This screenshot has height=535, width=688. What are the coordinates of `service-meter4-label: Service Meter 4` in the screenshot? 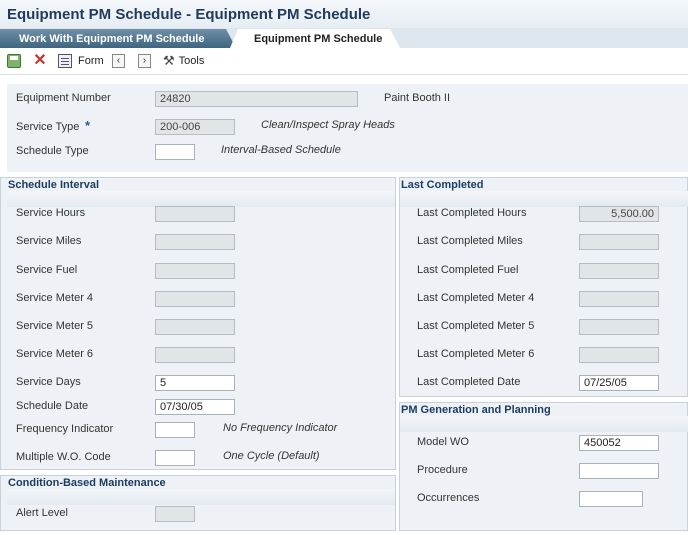 It's located at (55, 298).